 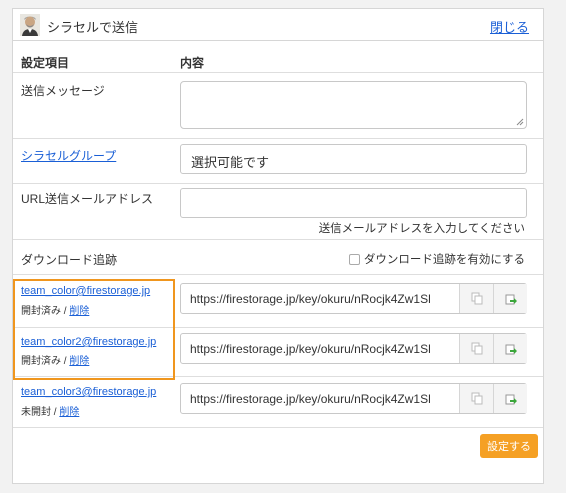 I want to click on status-text: 未開封, so click(x=36, y=412).